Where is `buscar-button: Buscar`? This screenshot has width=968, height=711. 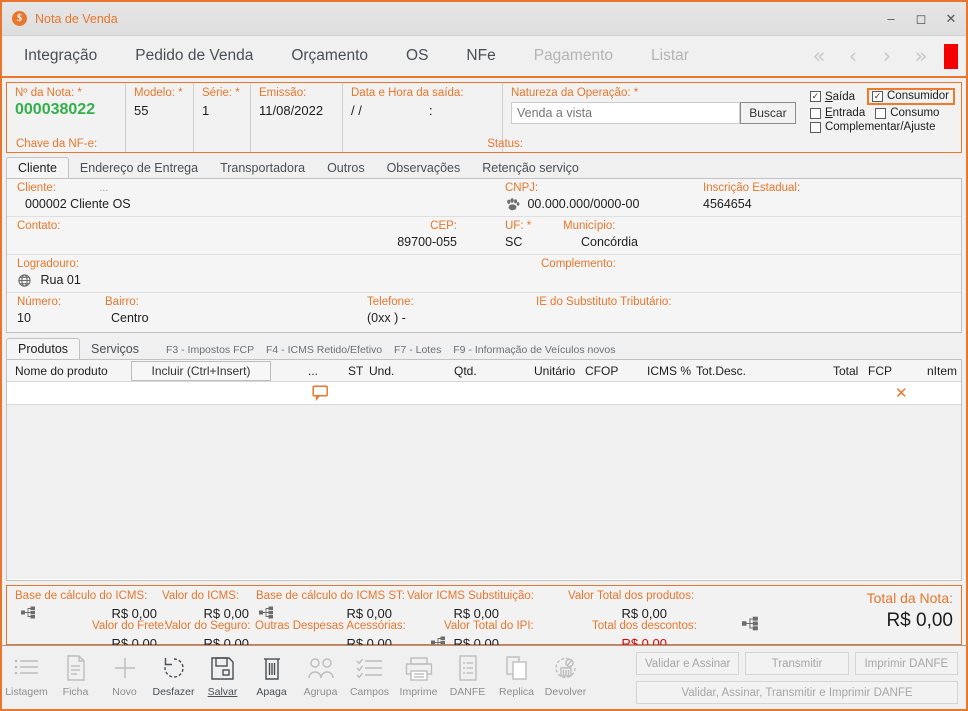 buscar-button: Buscar is located at coordinates (767, 113).